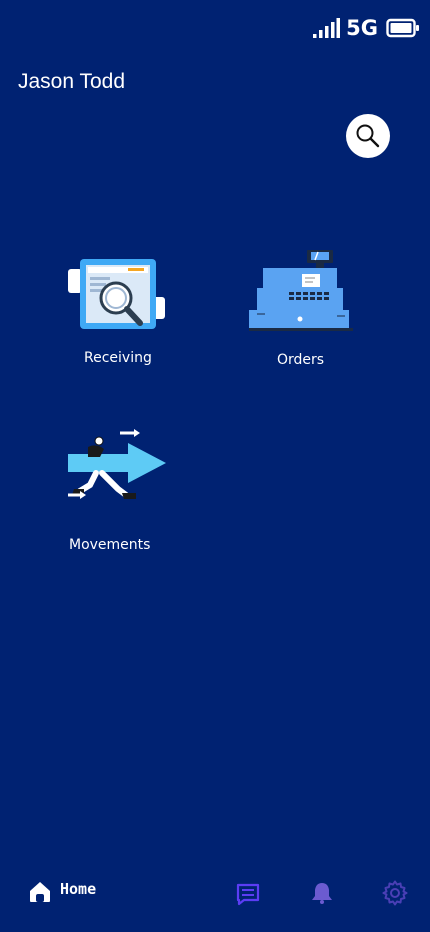 Image resolution: width=430 pixels, height=932 pixels. I want to click on nav-settings, so click(395, 893).